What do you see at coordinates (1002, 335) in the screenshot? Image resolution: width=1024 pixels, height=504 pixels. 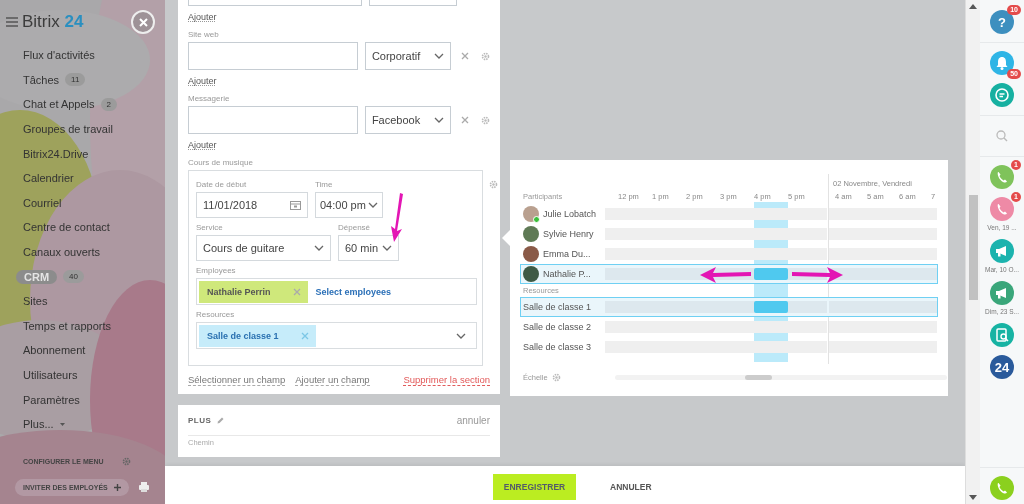 I see `document-search-button` at bounding box center [1002, 335].